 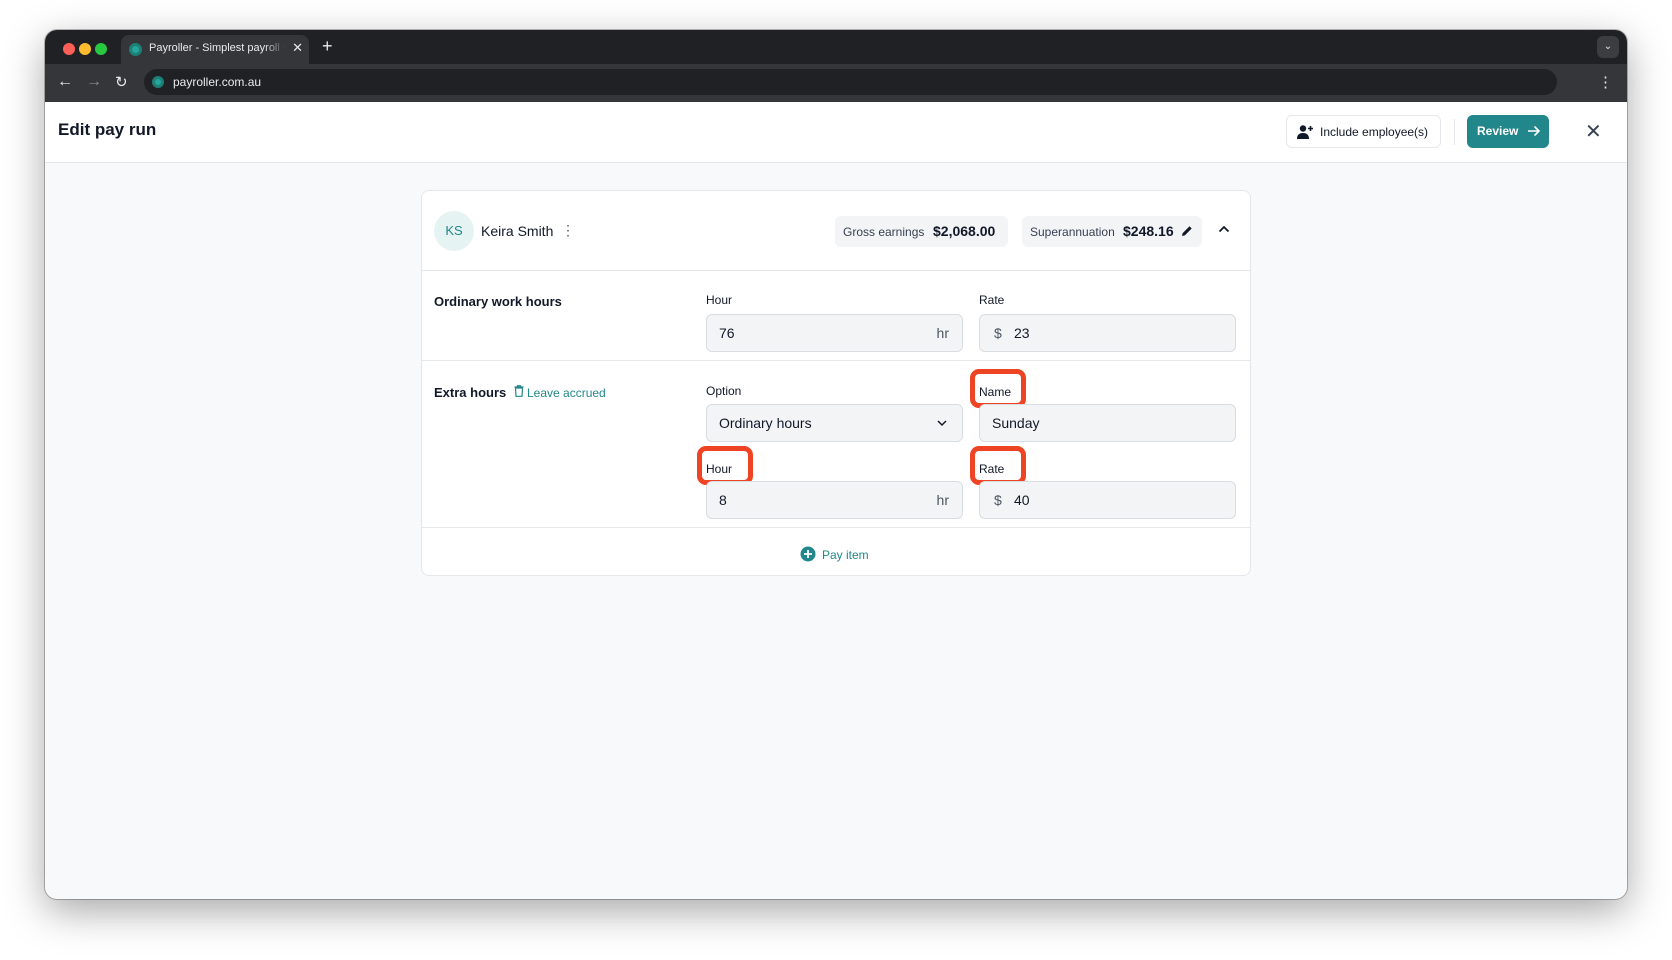 I want to click on pay-item-divider, so click(x=836, y=527).